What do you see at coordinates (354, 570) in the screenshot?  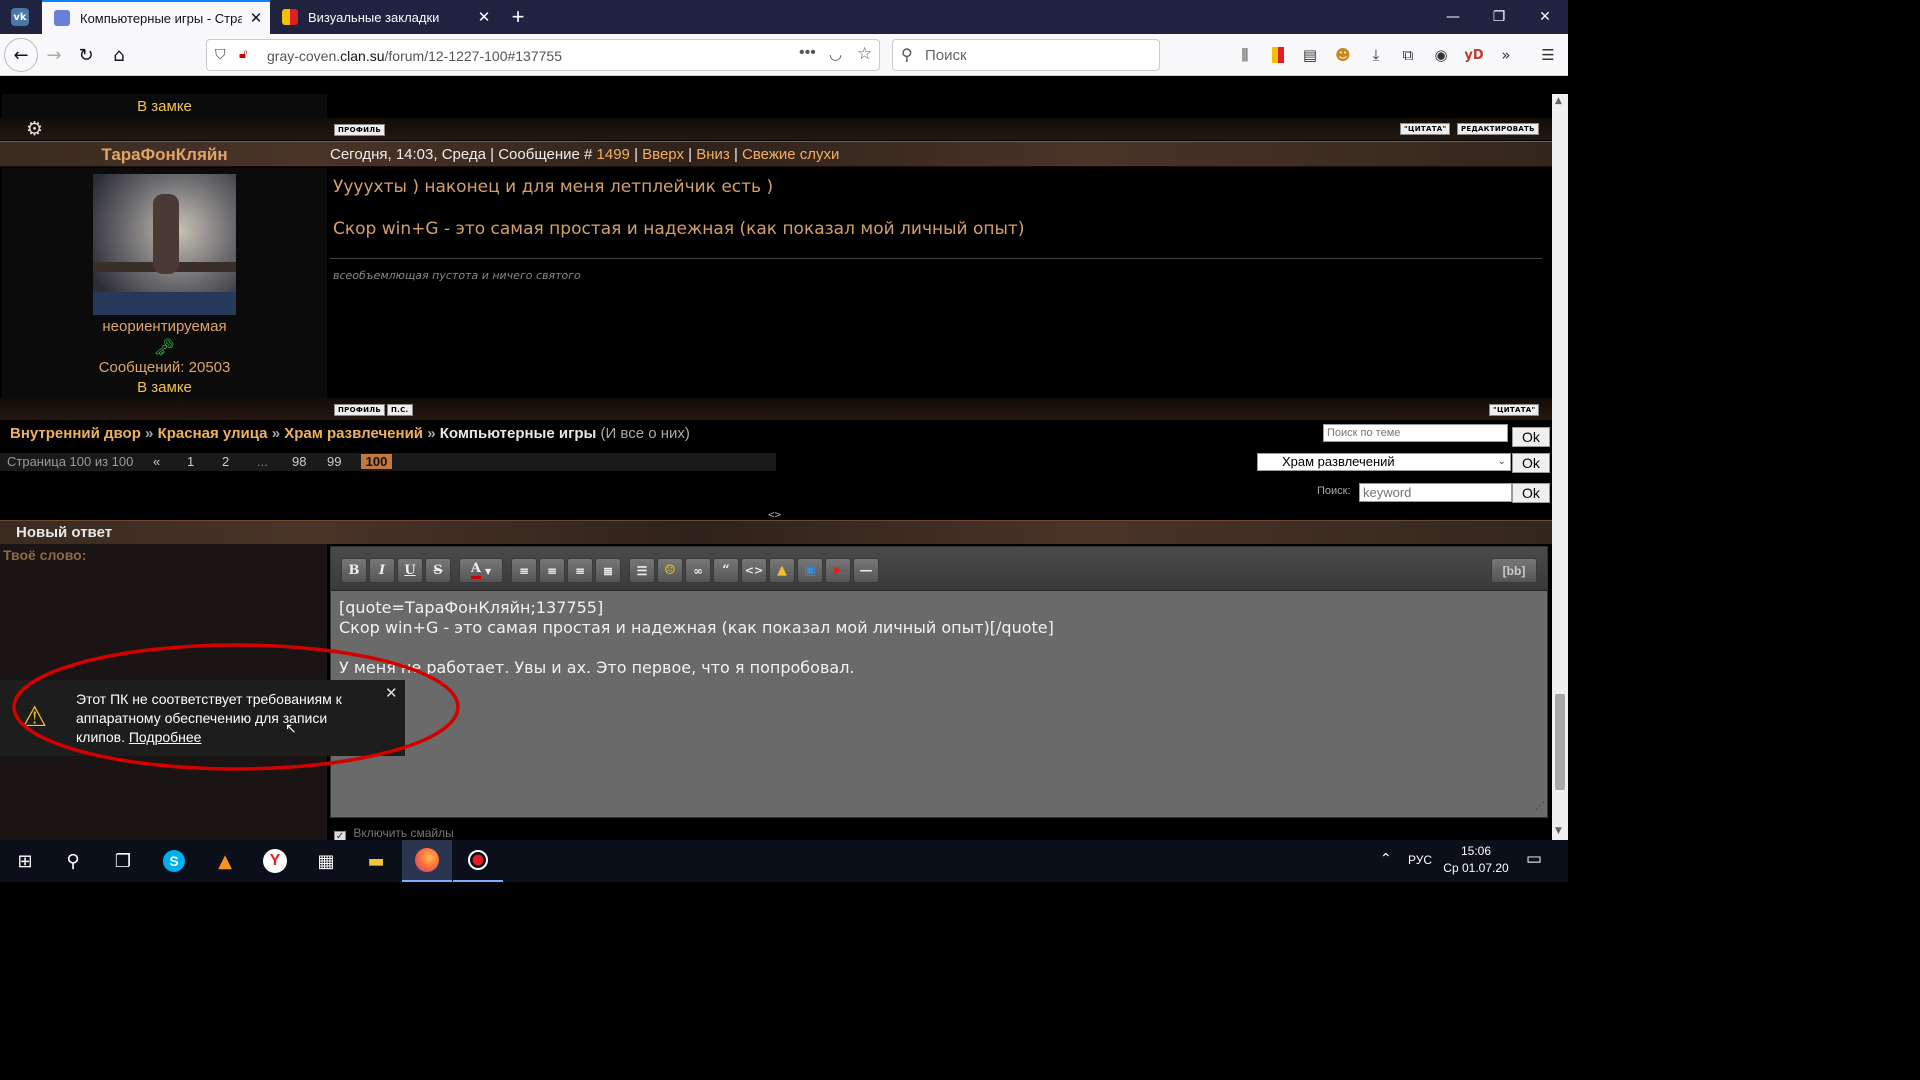 I see `bold-button: B` at bounding box center [354, 570].